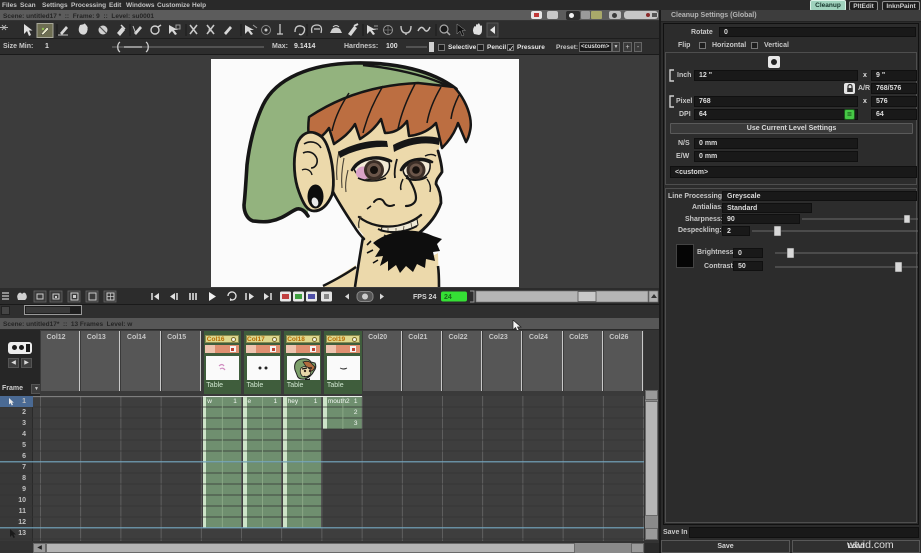 Image resolution: width=921 pixels, height=553 pixels. What do you see at coordinates (424, 297) in the screenshot?
I see `svg-text: FPS 24` at bounding box center [424, 297].